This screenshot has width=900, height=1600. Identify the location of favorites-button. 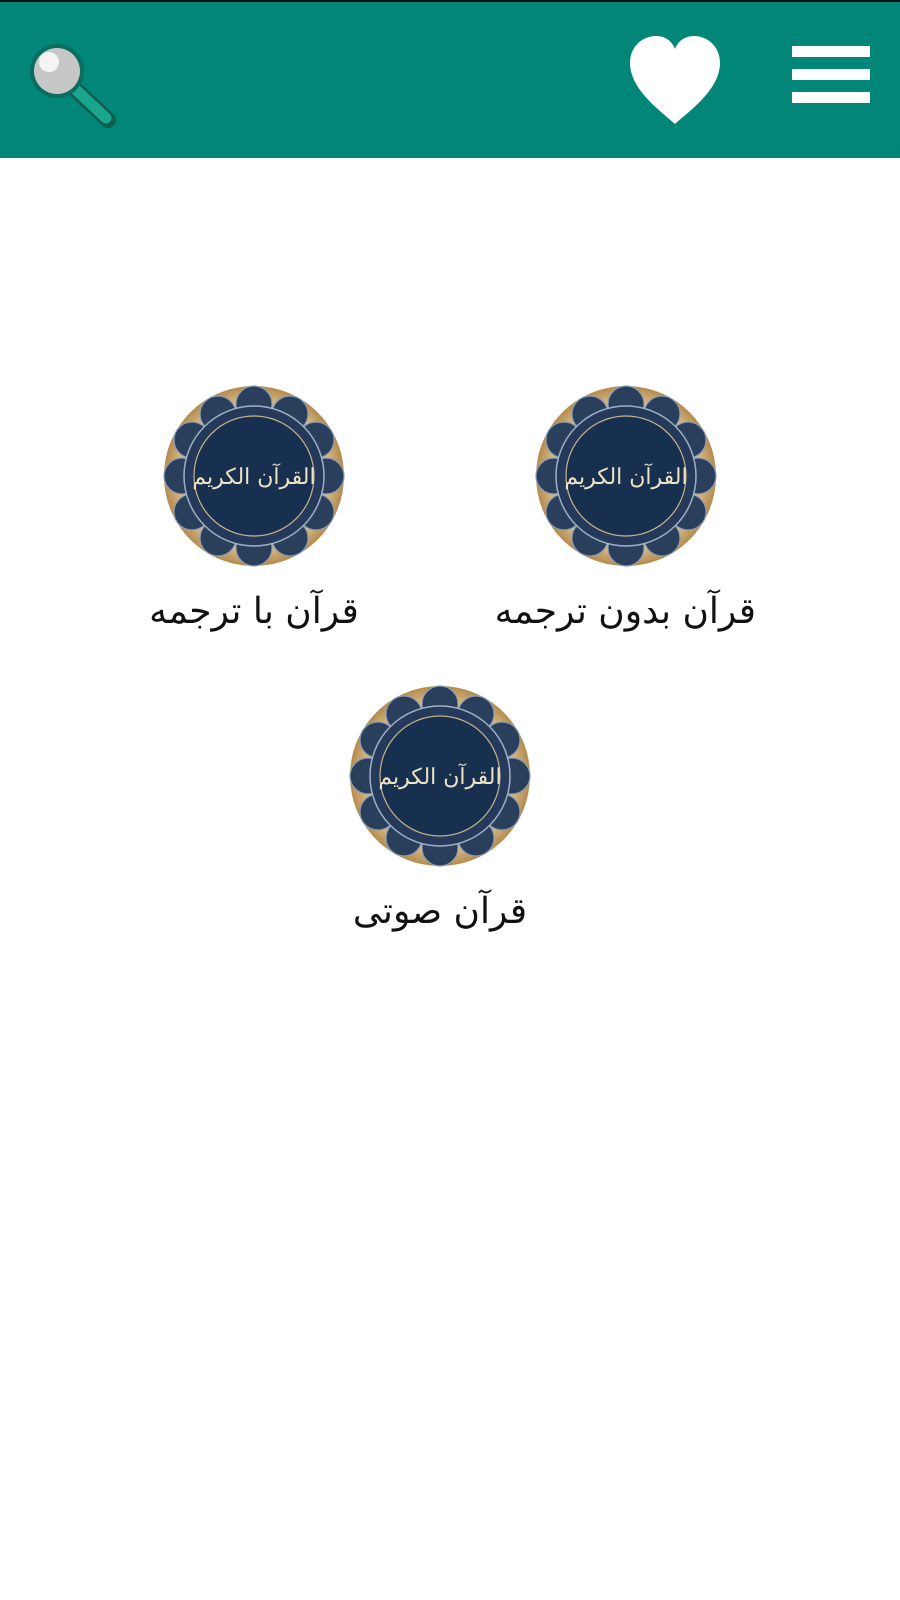
(675, 82).